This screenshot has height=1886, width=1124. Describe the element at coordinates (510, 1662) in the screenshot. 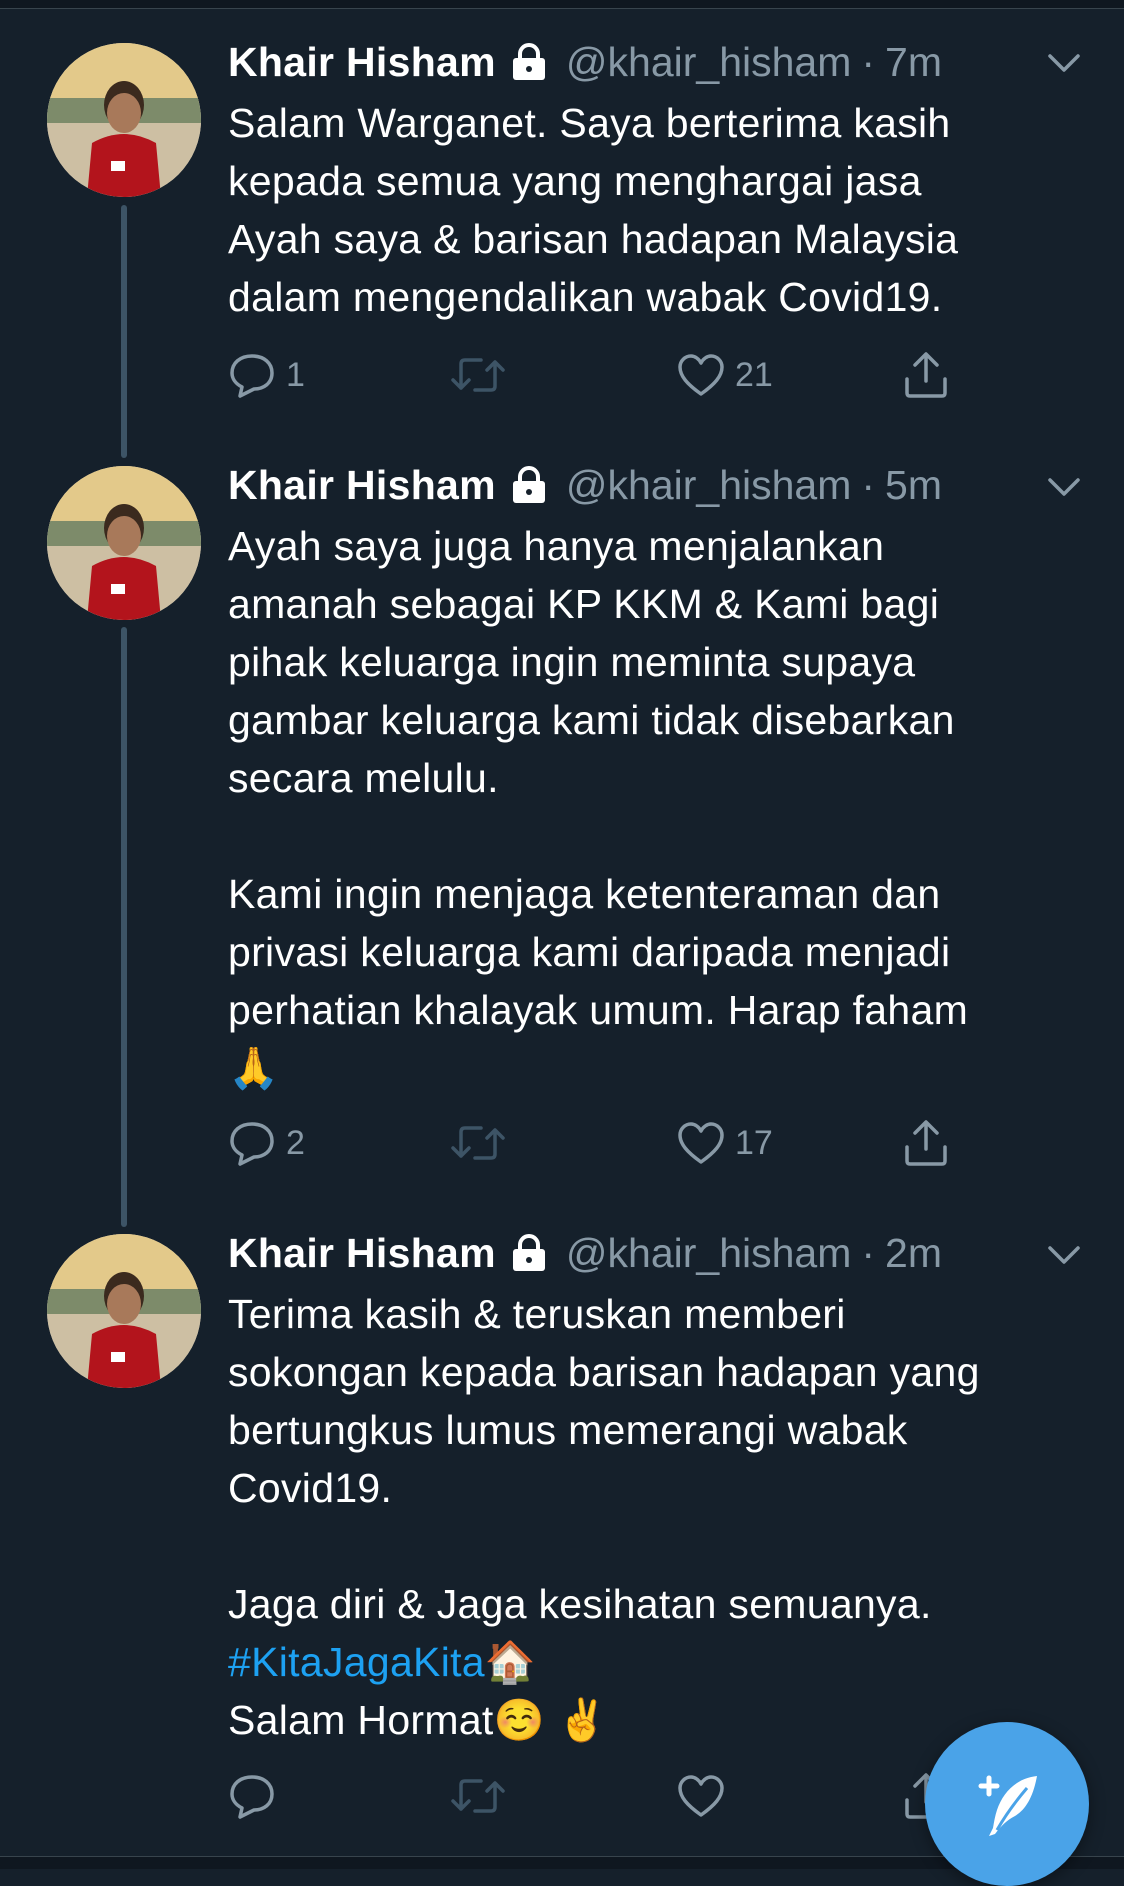

I see `house-emoji: 🏠` at that location.